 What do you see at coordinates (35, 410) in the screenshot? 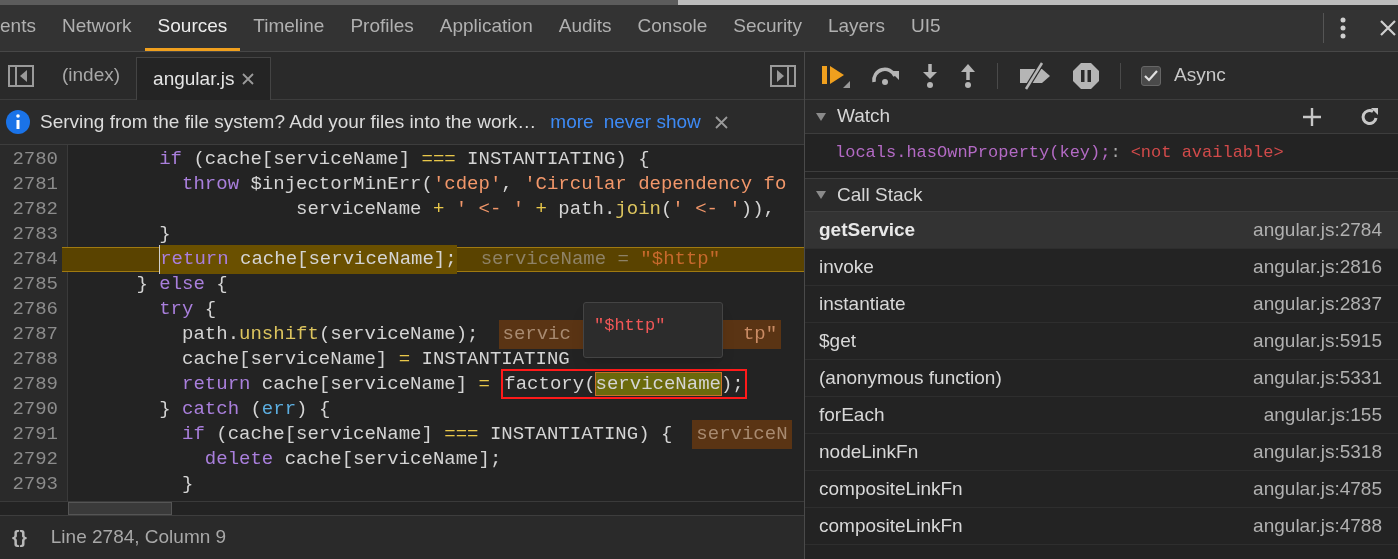
I see `line-number: 2790` at bounding box center [35, 410].